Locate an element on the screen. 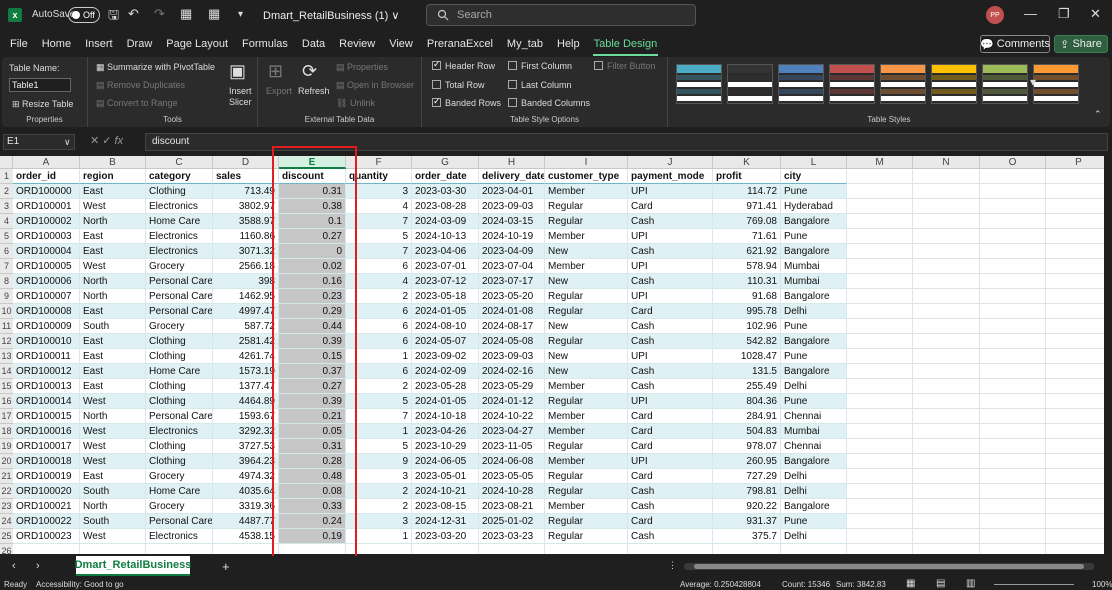 The image size is (1112, 590). table-cell: 284.91 is located at coordinates (747, 416).